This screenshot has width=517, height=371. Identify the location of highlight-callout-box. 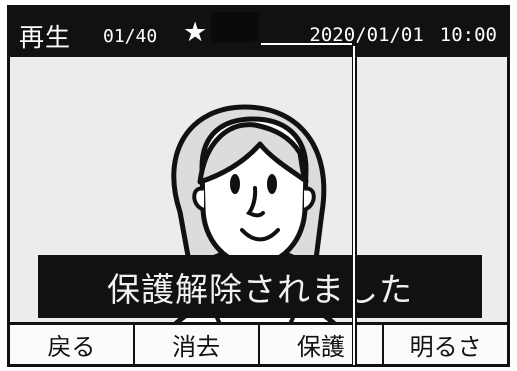
(235, 27).